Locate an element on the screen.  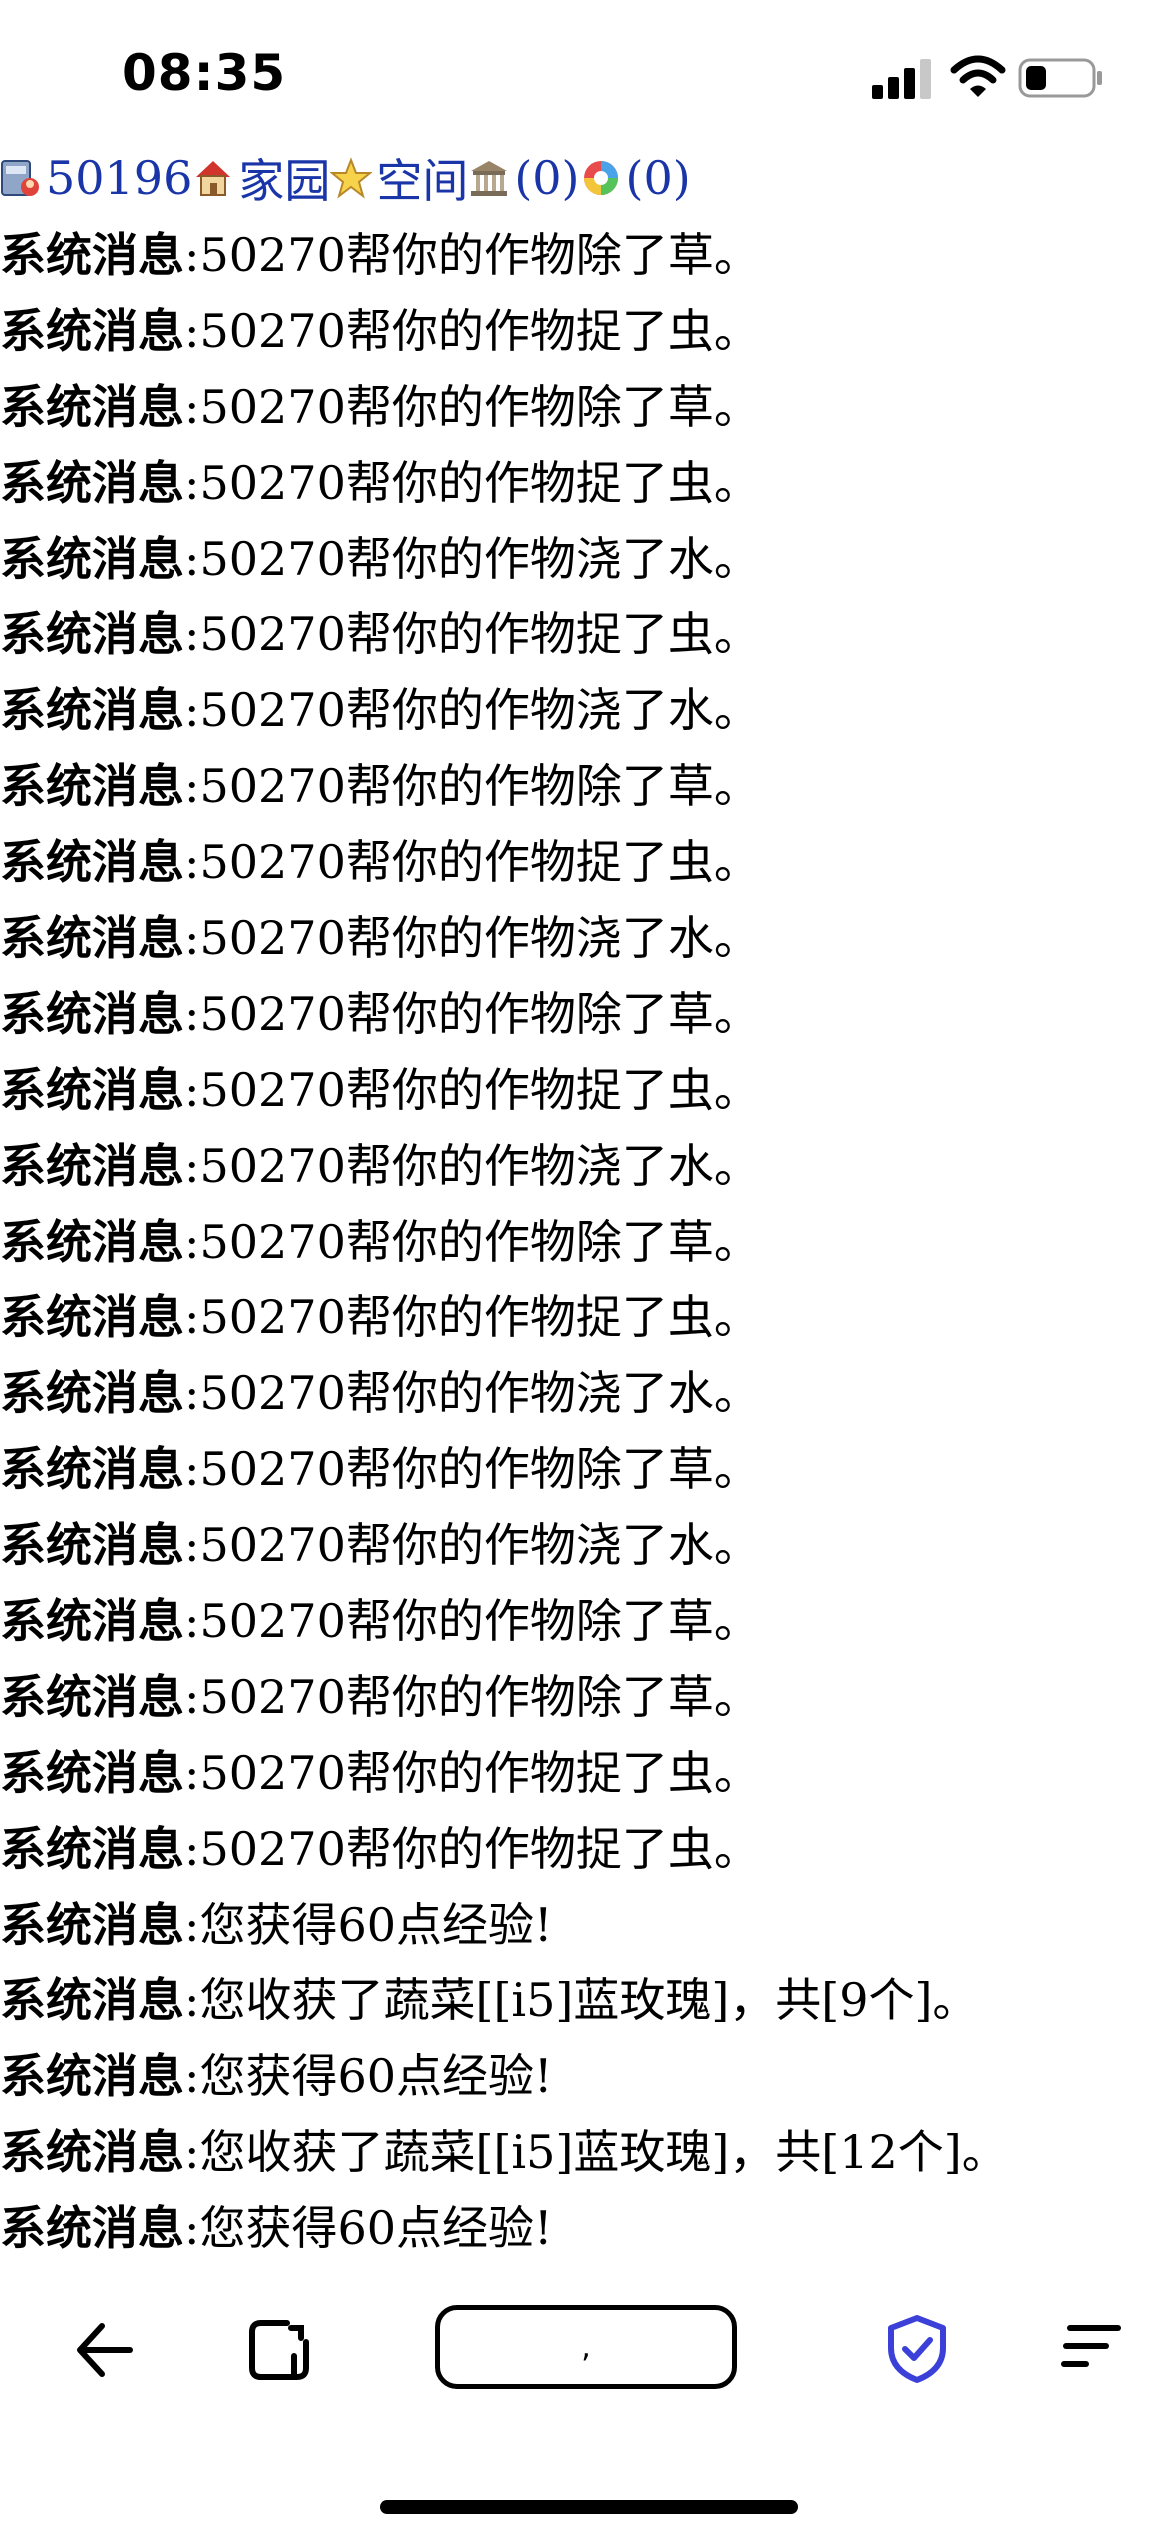
home-link: 家园 is located at coordinates (284, 178).